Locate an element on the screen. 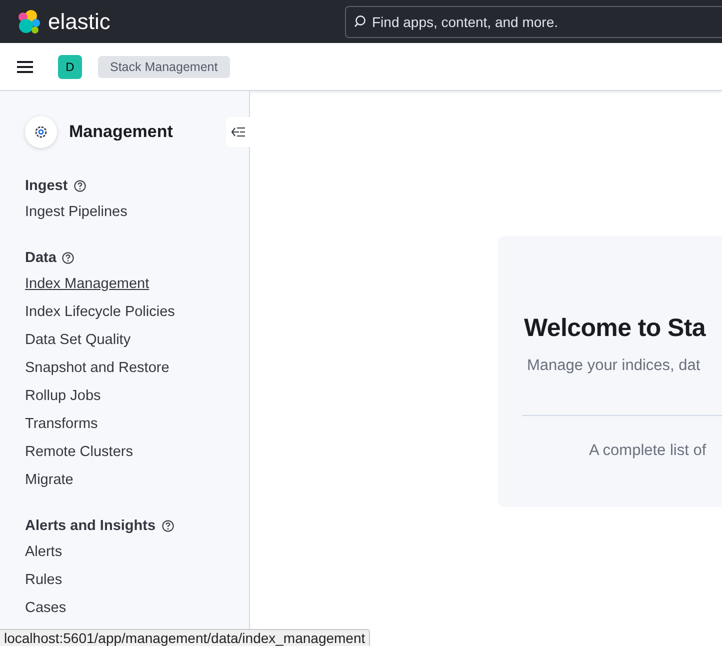  nav-link: Ingest Pipelines is located at coordinates (76, 212).